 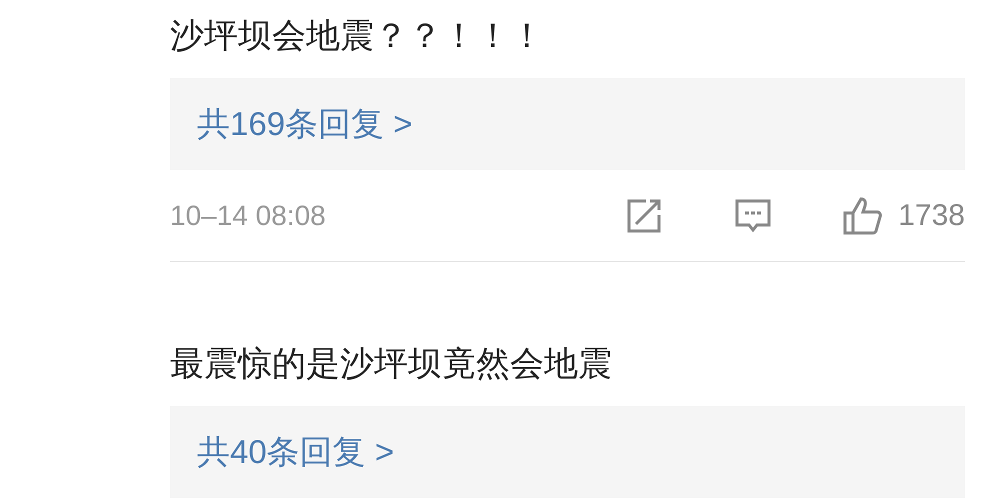 I want to click on replies-link: 共169条回复 >, so click(x=567, y=124).